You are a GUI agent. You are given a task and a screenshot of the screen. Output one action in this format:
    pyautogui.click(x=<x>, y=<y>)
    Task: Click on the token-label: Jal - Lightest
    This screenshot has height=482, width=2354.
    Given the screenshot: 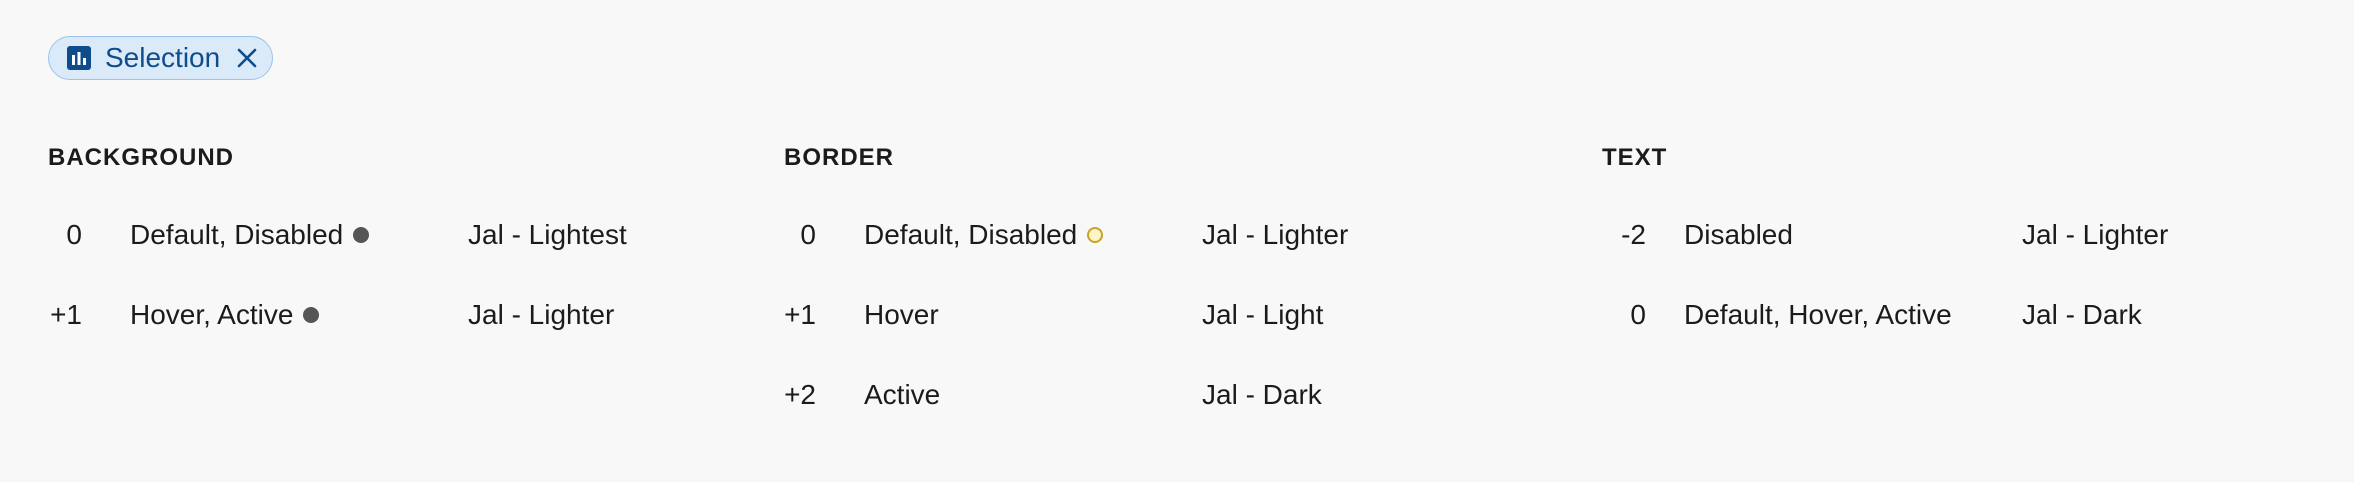 What is the action you would take?
    pyautogui.click(x=547, y=234)
    